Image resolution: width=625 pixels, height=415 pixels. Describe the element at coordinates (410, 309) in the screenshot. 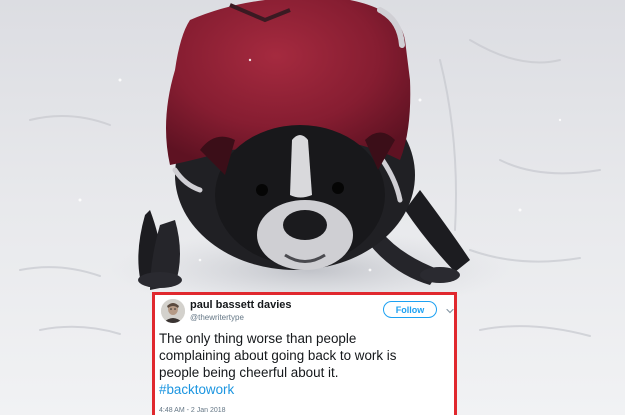

I see `follow-button: Follow` at that location.